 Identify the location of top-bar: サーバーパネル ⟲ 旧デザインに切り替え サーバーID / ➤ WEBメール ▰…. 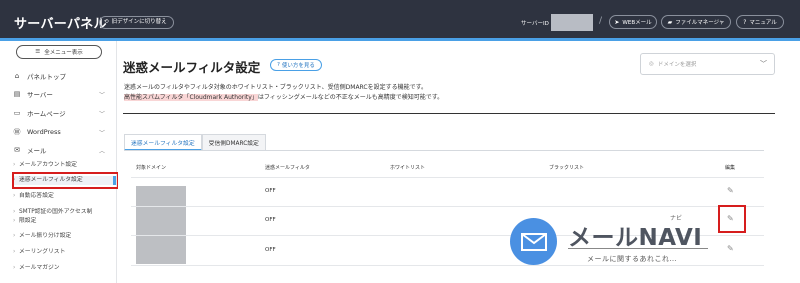
(400, 20).